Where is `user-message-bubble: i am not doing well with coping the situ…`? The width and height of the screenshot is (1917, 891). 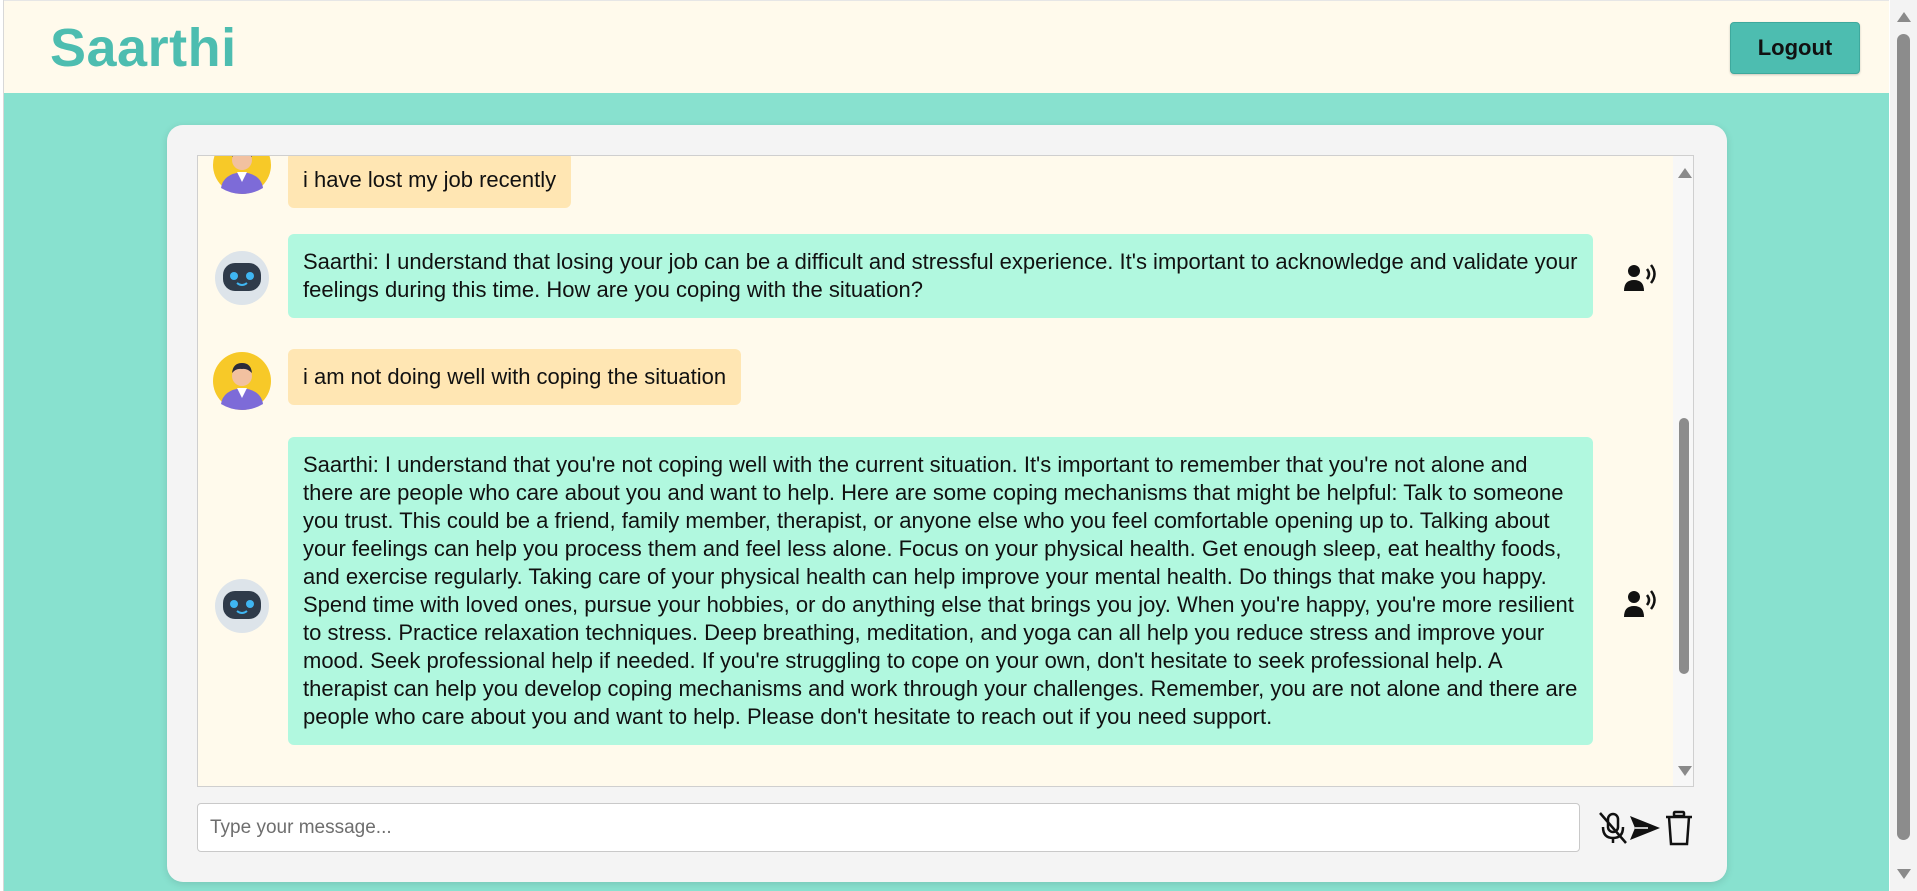
user-message-bubble: i am not doing well with coping the situ… is located at coordinates (515, 377).